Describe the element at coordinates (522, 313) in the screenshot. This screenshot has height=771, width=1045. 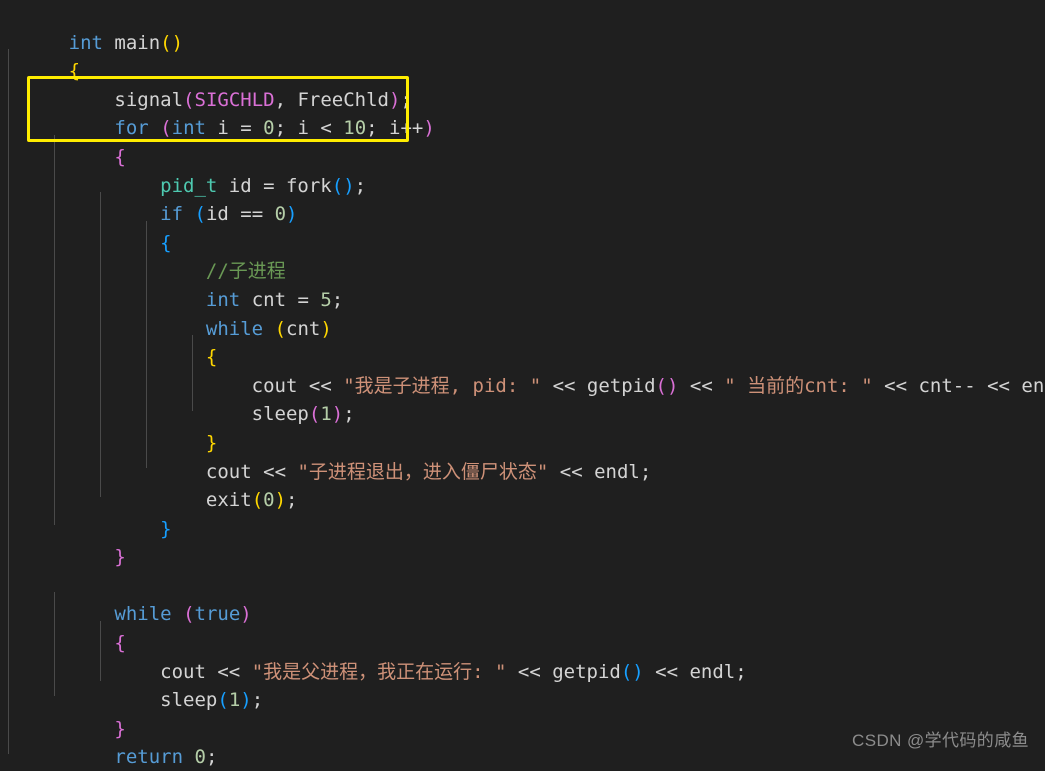
I see `code-line: while (cnt)` at that location.